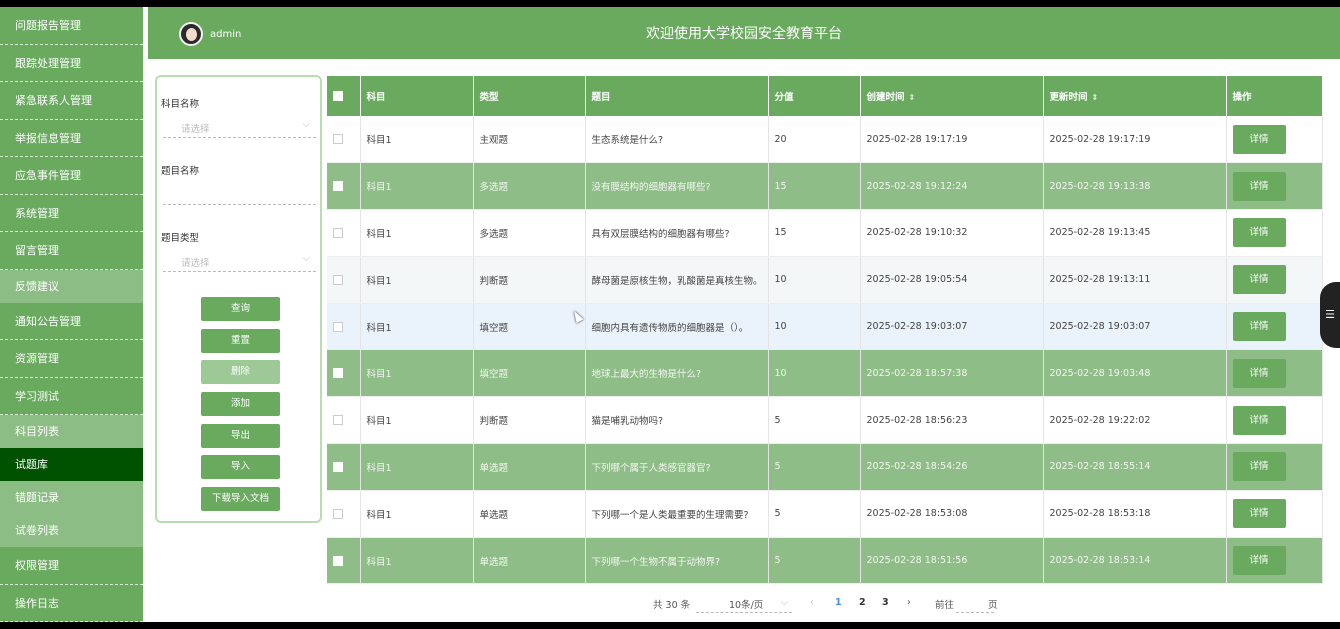 This screenshot has height=629, width=1340. Describe the element at coordinates (1135, 280) in the screenshot. I see `cell-updated: 2025-02-28 19:13:11` at that location.